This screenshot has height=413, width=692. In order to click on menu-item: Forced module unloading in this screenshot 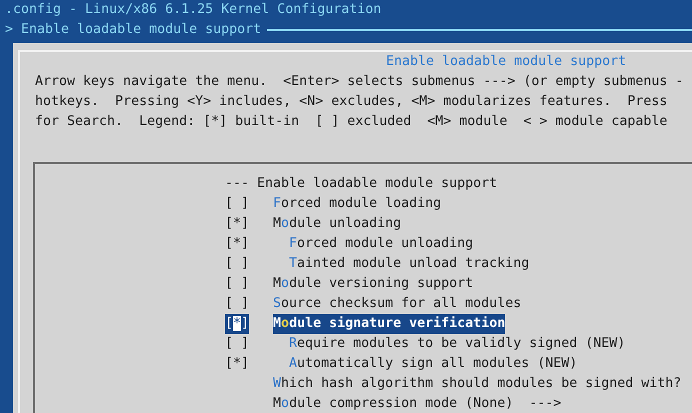, I will do `click(381, 244)`.